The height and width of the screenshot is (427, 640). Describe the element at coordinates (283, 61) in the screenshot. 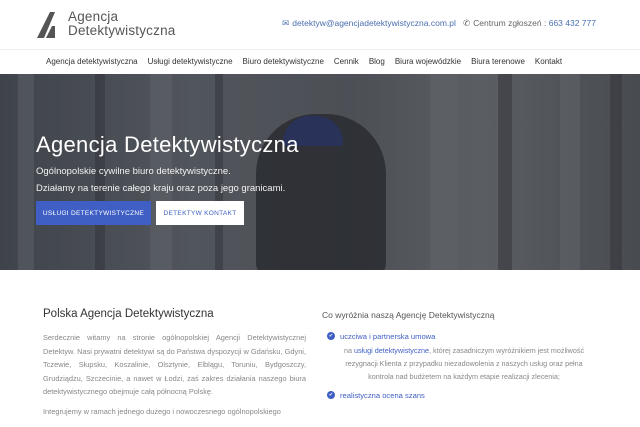

I see `nav-item-biuro: Biuro detektywistyczne` at that location.